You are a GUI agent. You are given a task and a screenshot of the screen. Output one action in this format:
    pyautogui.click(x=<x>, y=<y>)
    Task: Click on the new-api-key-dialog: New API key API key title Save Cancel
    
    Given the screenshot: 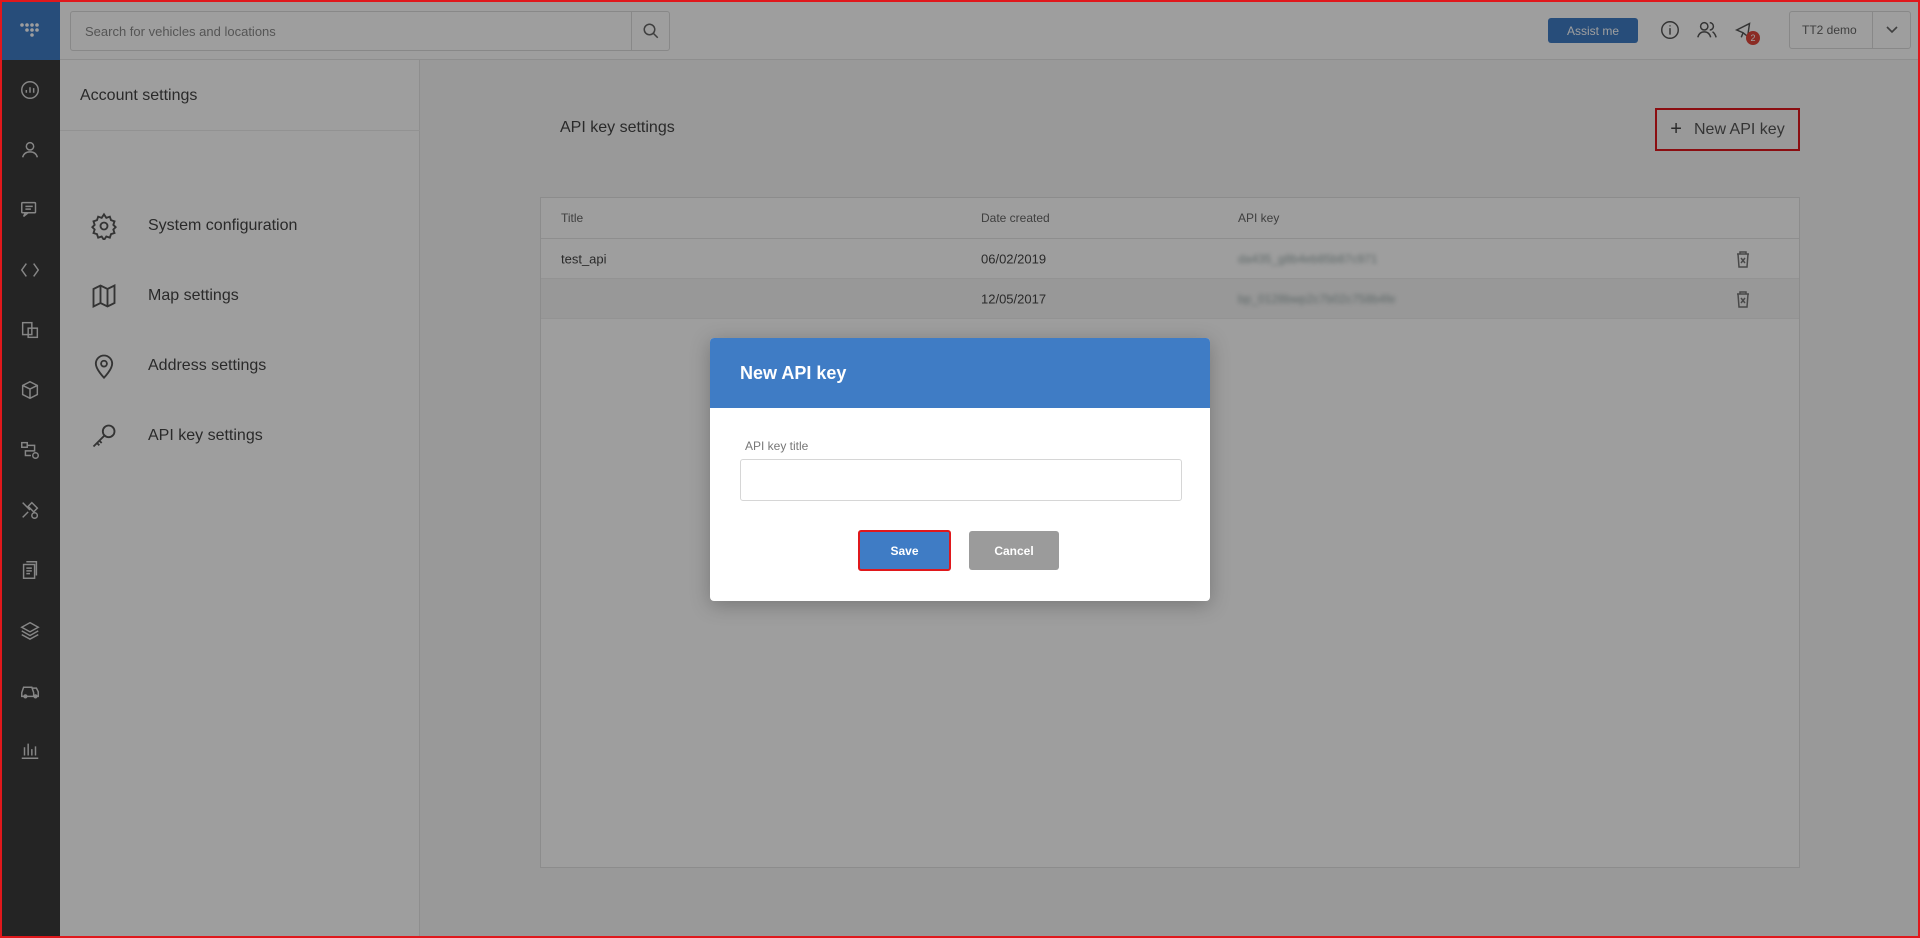 What is the action you would take?
    pyautogui.click(x=960, y=469)
    